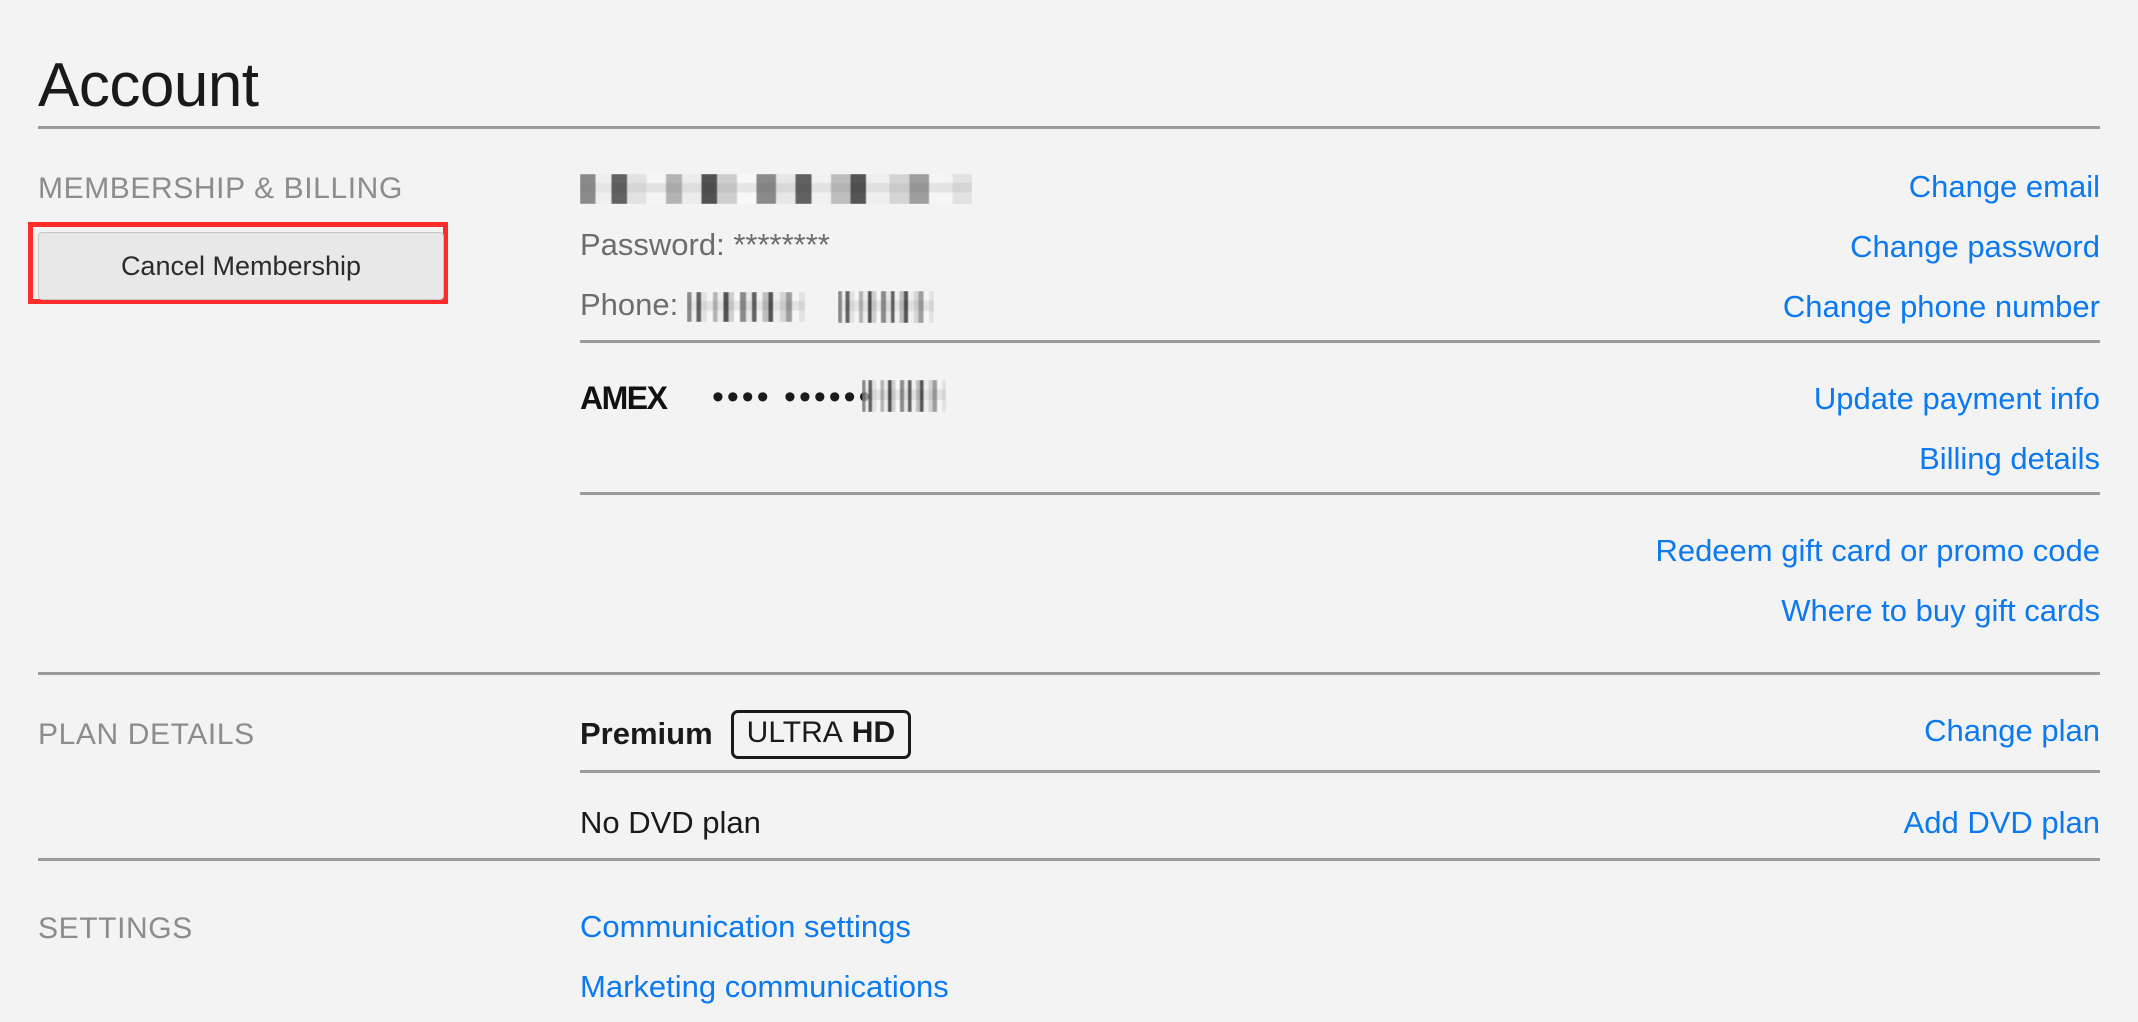 This screenshot has width=2138, height=1022. I want to click on change-plan-link: Change plan, so click(2012, 730).